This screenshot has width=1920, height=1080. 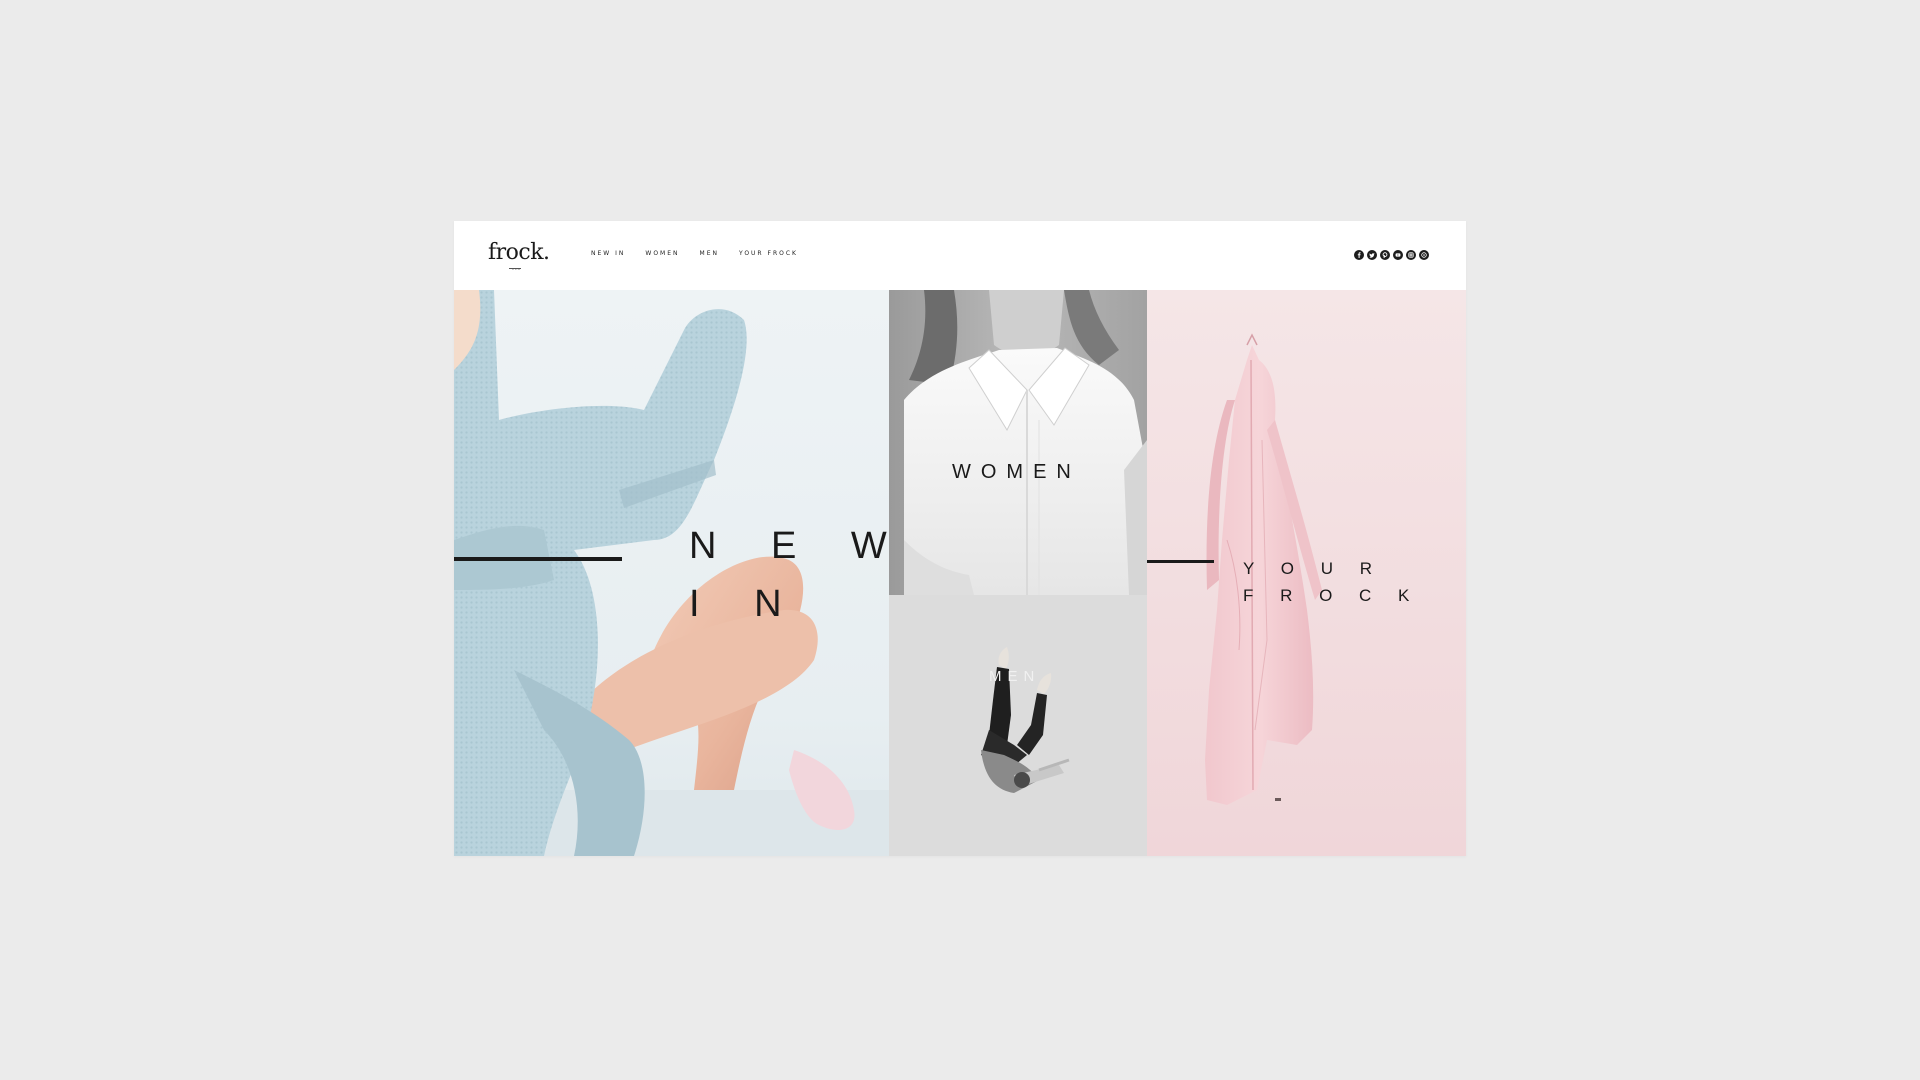 I want to click on men-title: MEN, so click(x=1014, y=677).